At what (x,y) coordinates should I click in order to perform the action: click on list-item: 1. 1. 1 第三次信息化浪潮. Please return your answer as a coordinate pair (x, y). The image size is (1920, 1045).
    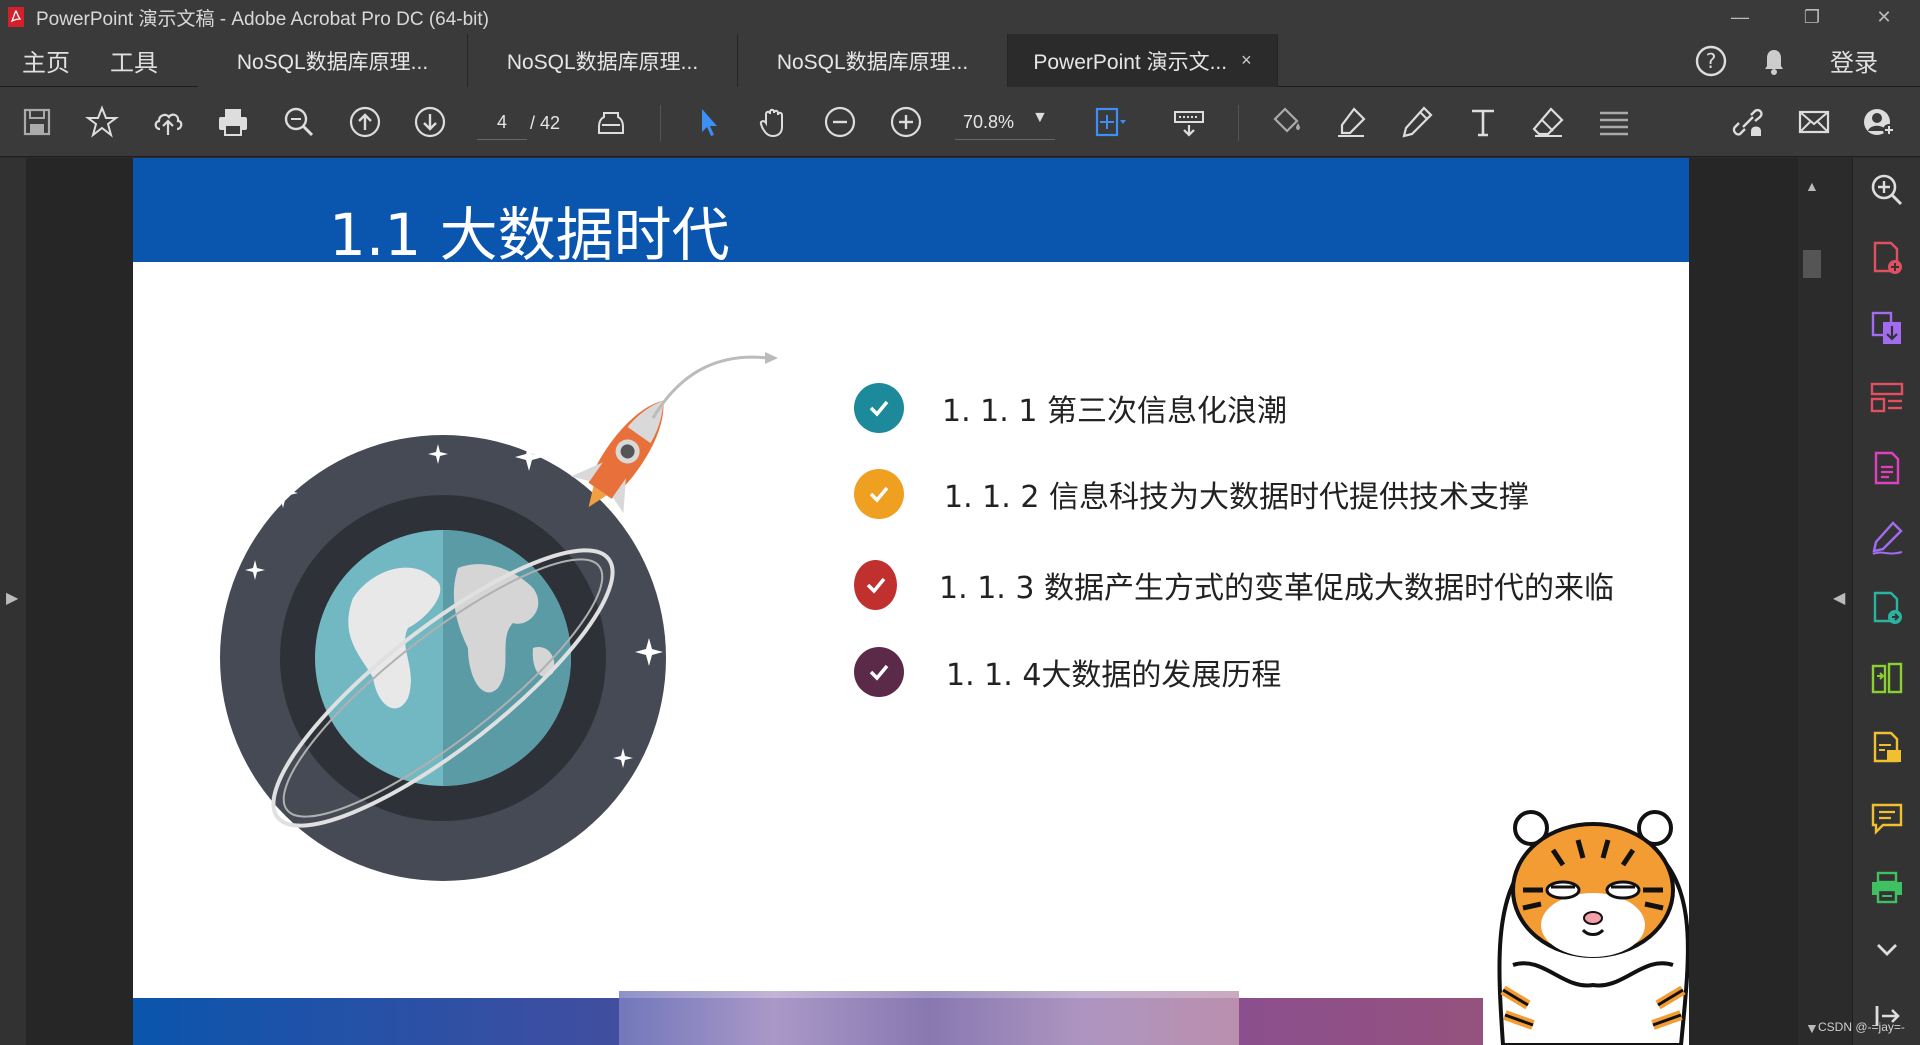
    Looking at the image, I should click on (1234, 408).